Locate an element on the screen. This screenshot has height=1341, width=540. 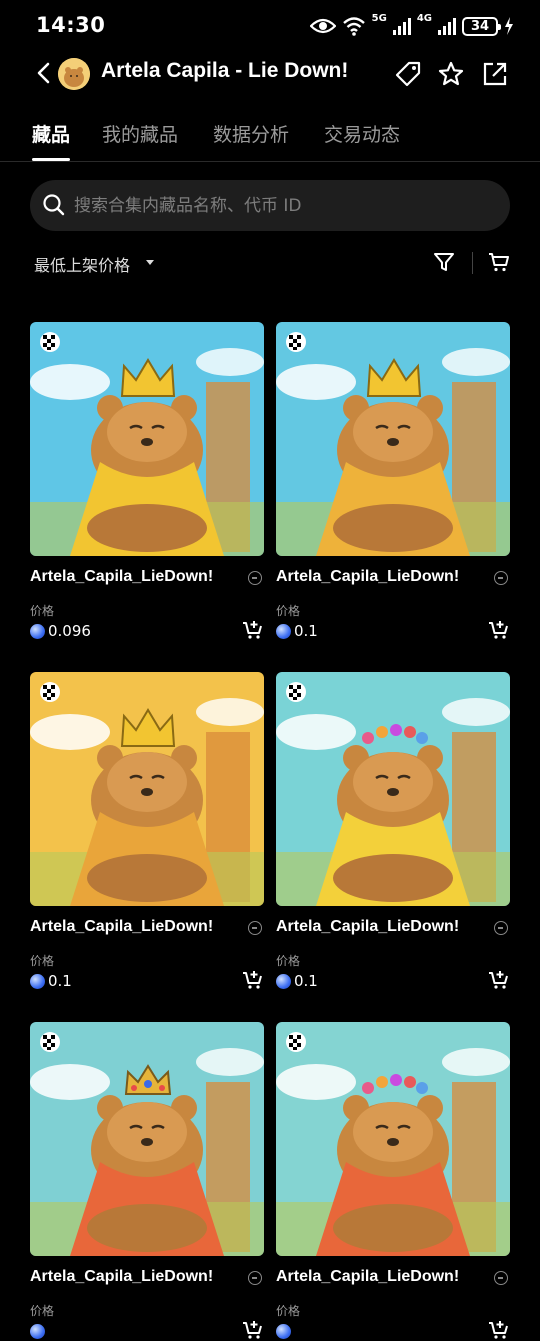
header: Artela Capila - Lie Down! is located at coordinates (270, 74).